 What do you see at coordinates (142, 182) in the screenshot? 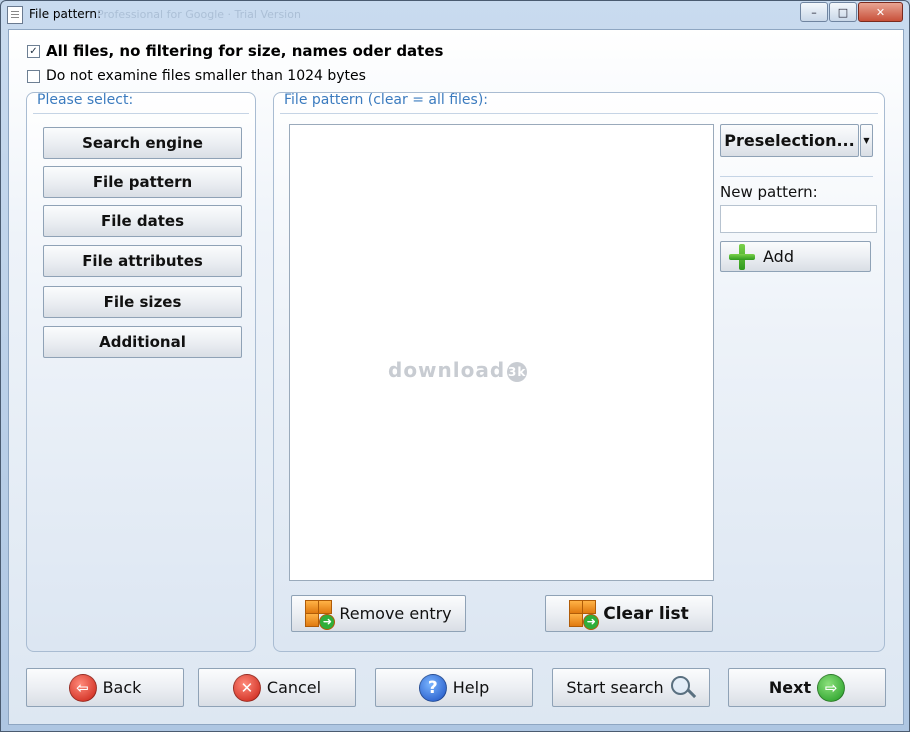
I see `file-pattern-button: File pattern` at bounding box center [142, 182].